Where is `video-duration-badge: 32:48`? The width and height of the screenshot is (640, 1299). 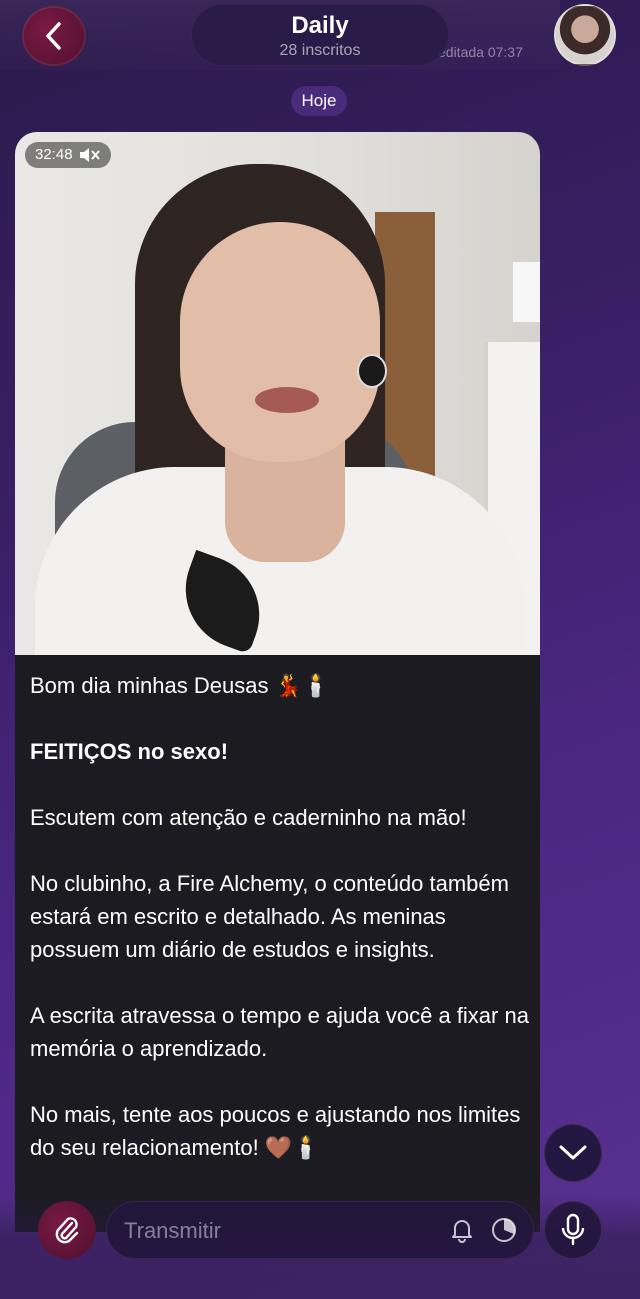
video-duration-badge: 32:48 is located at coordinates (68, 155).